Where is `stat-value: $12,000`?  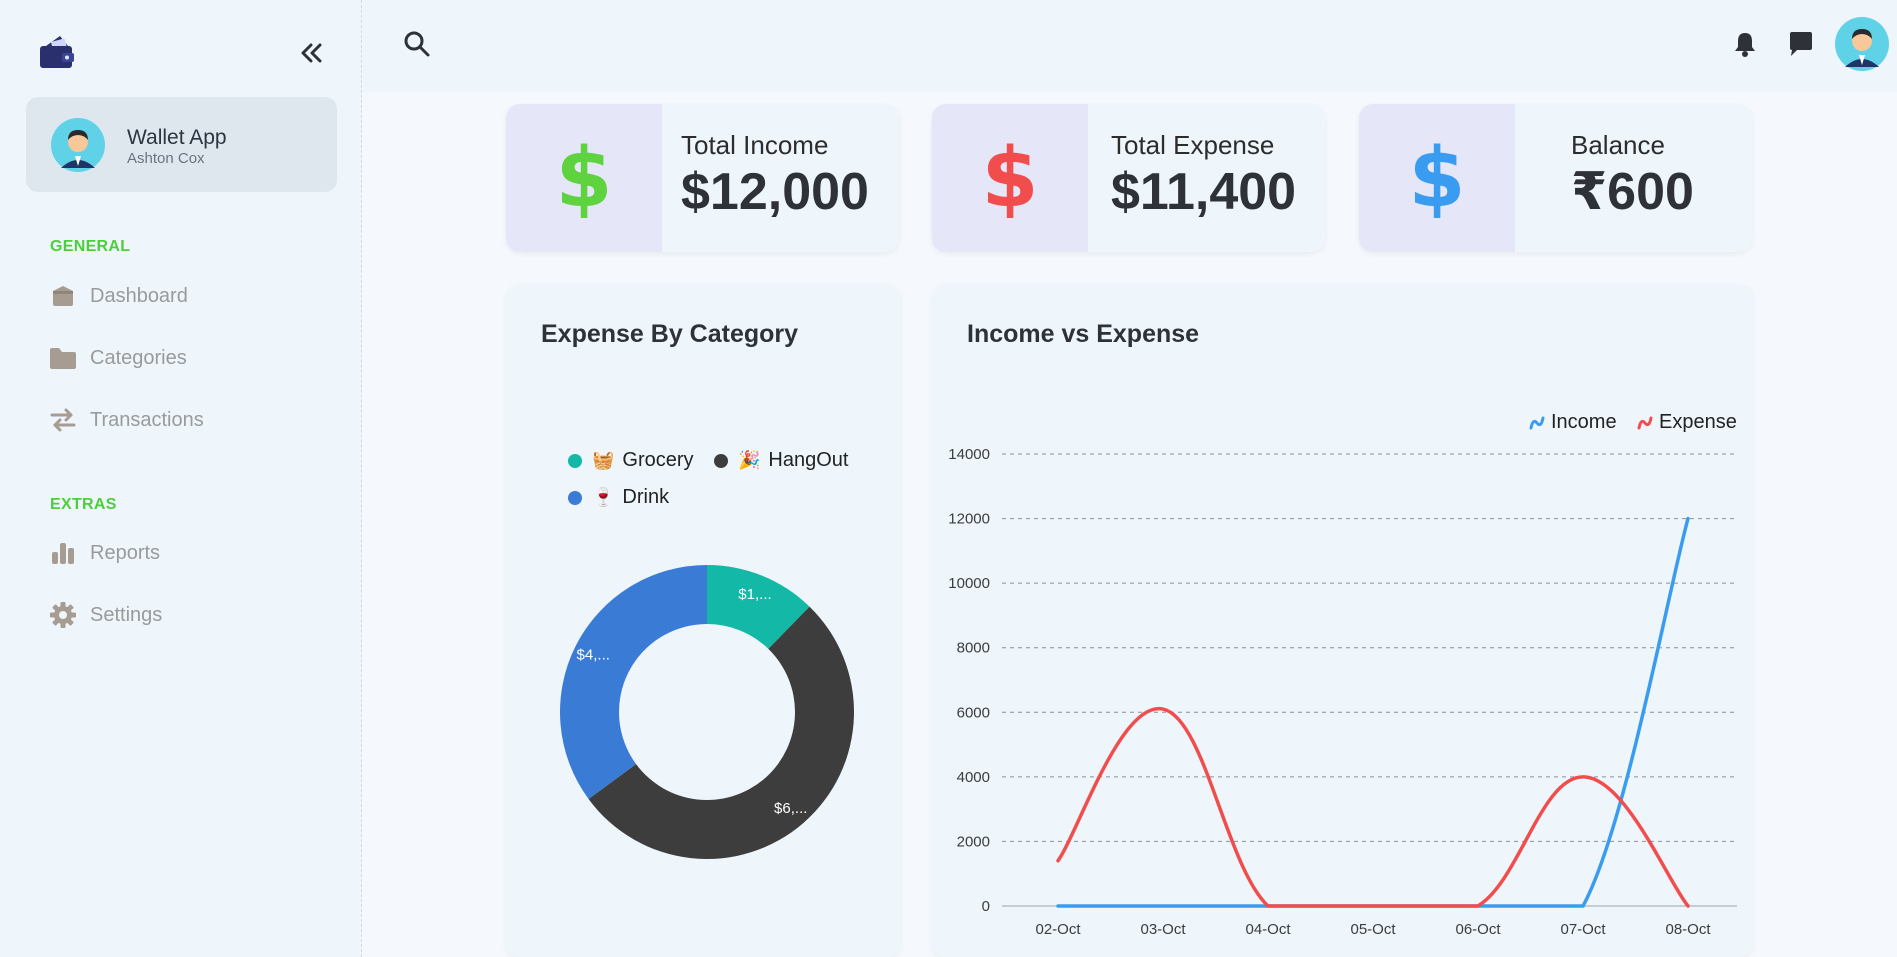 stat-value: $12,000 is located at coordinates (775, 192).